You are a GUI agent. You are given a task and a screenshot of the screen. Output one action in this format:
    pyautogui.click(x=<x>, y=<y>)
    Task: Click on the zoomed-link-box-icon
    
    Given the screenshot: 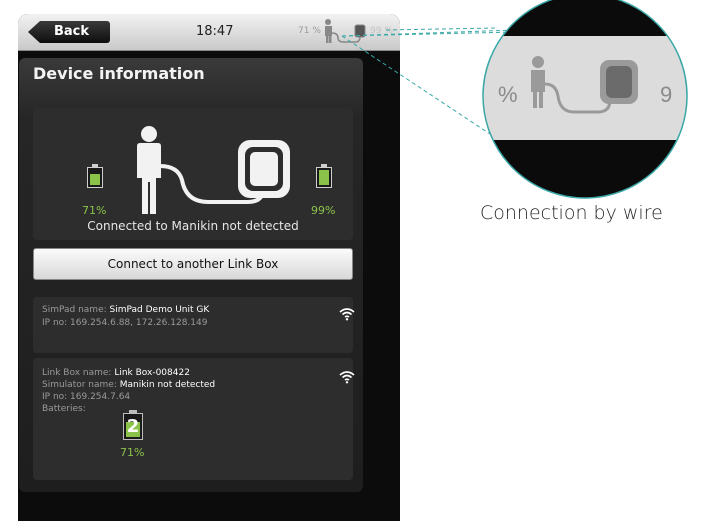 What is the action you would take?
    pyautogui.click(x=619, y=82)
    